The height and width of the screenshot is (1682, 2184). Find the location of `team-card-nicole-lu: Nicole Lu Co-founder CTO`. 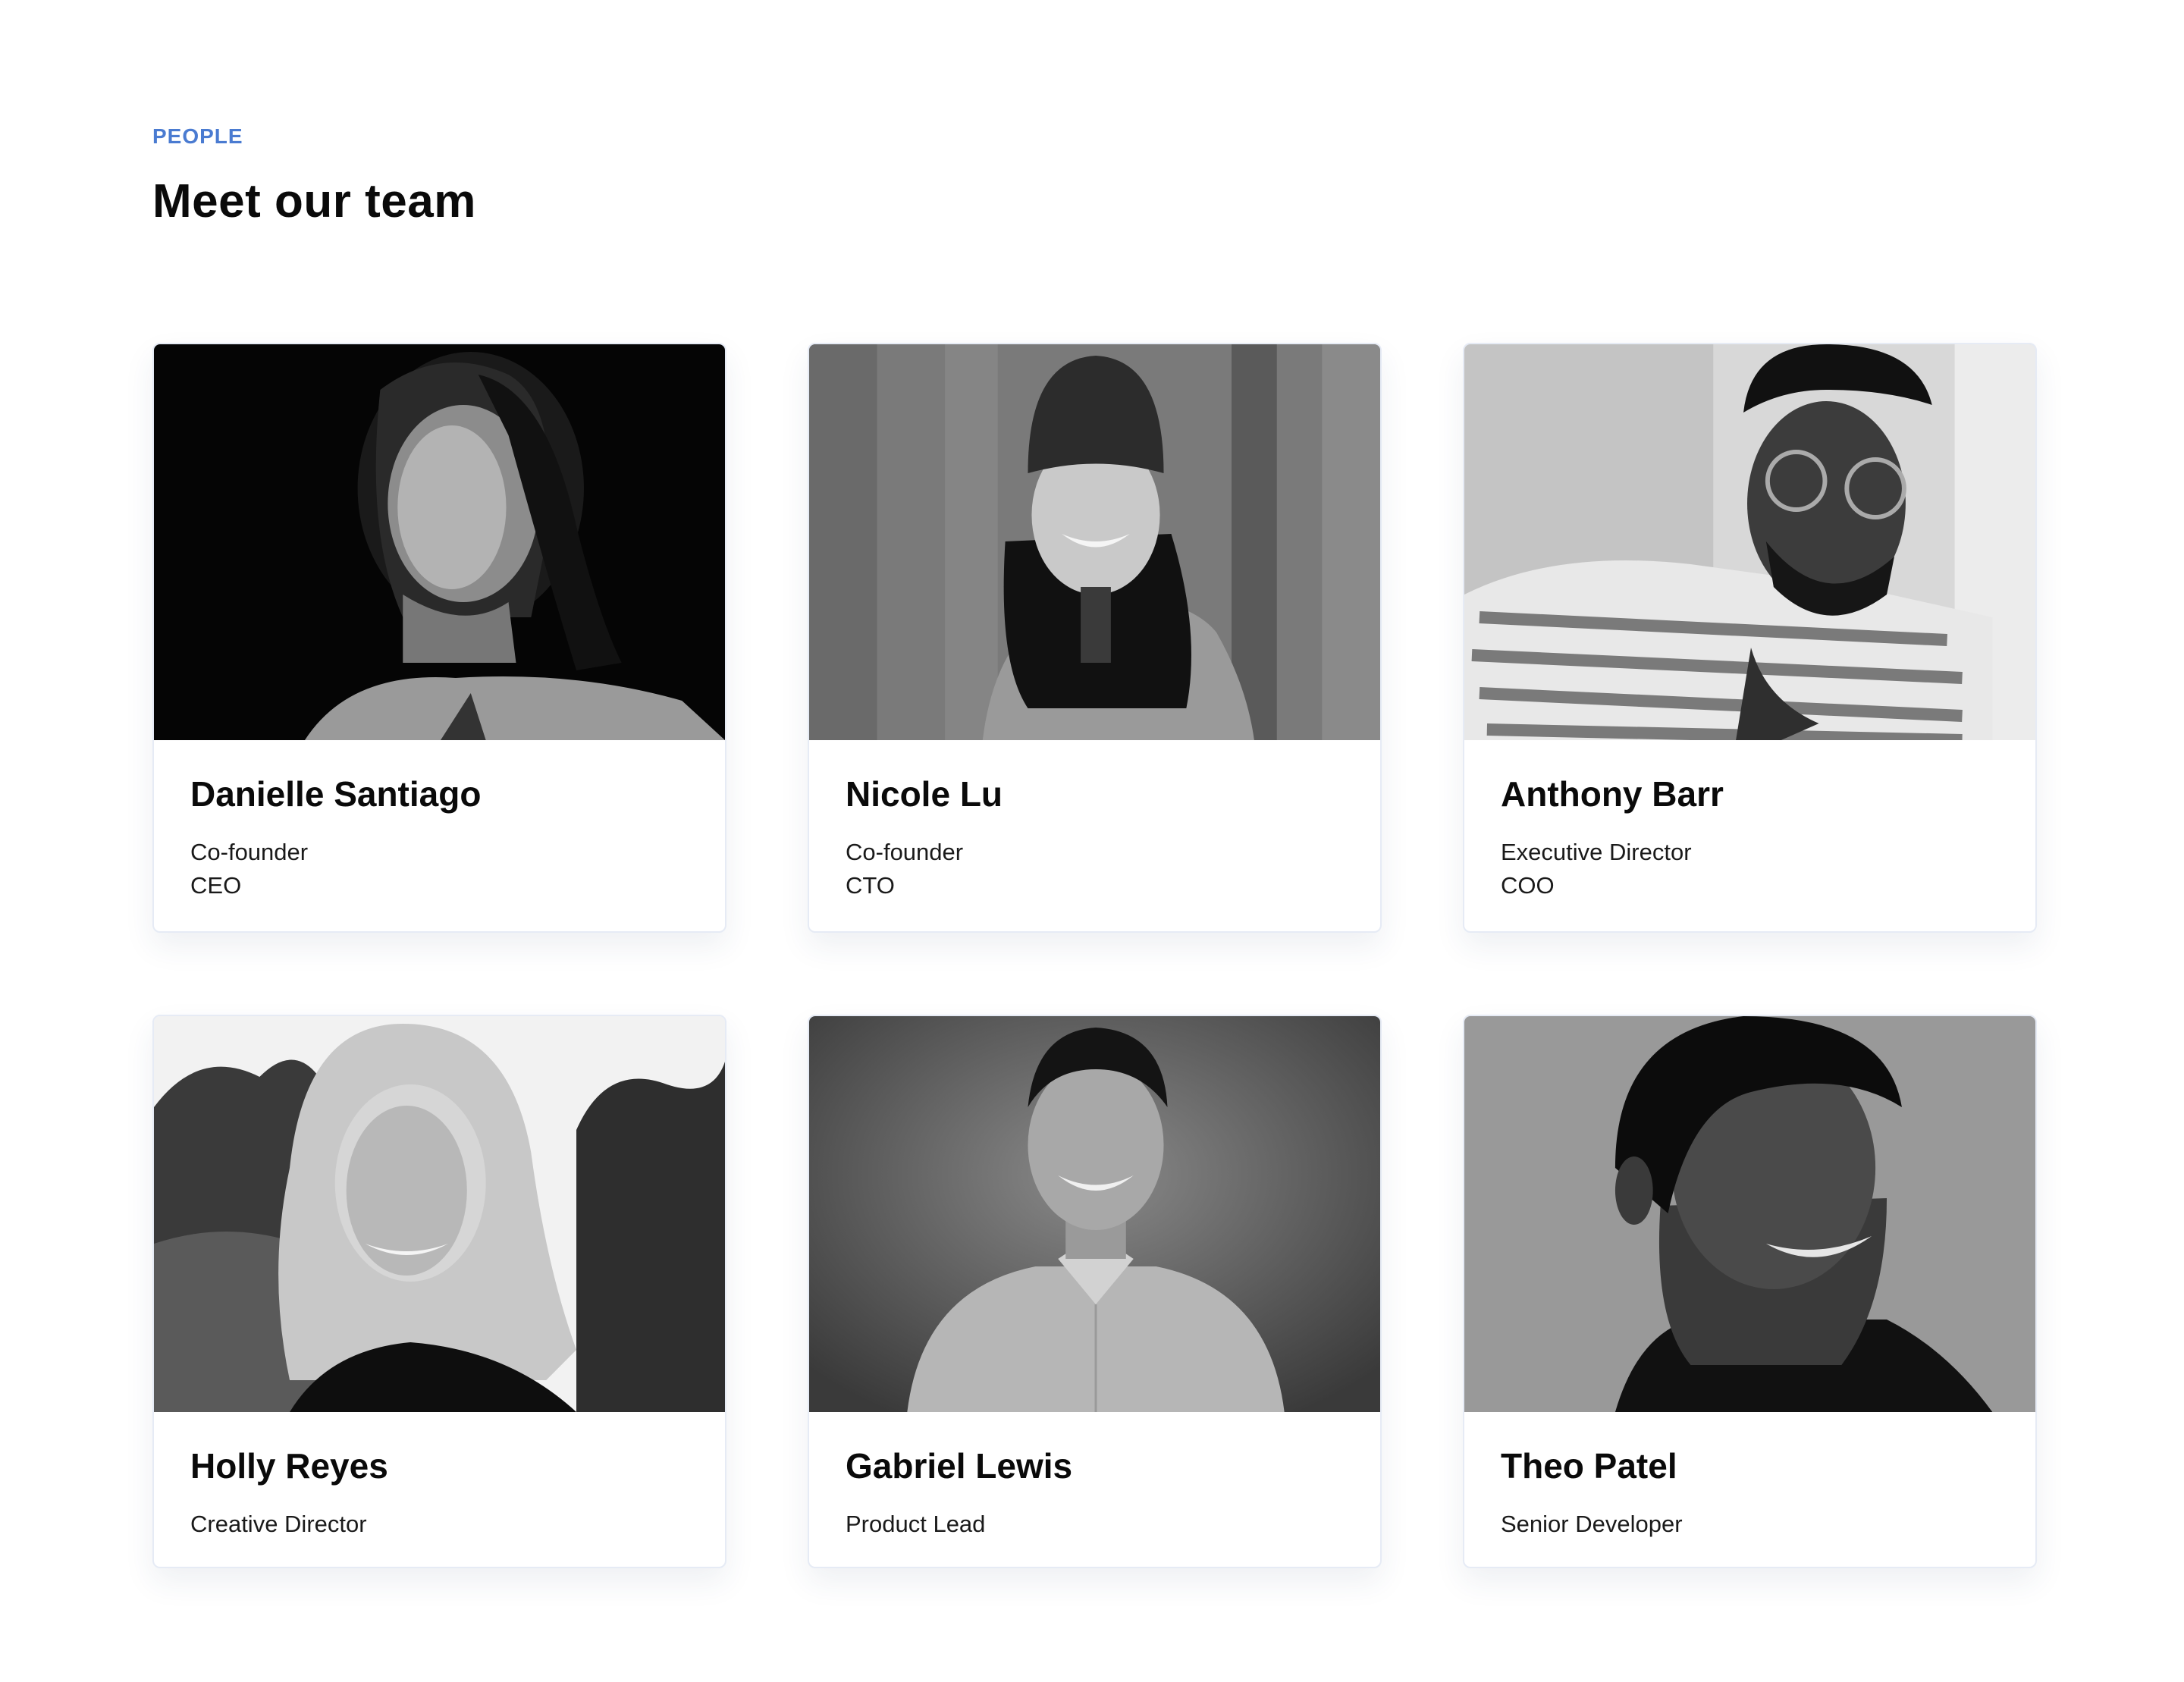

team-card-nicole-lu: Nicole Lu Co-founder CTO is located at coordinates (1095, 638).